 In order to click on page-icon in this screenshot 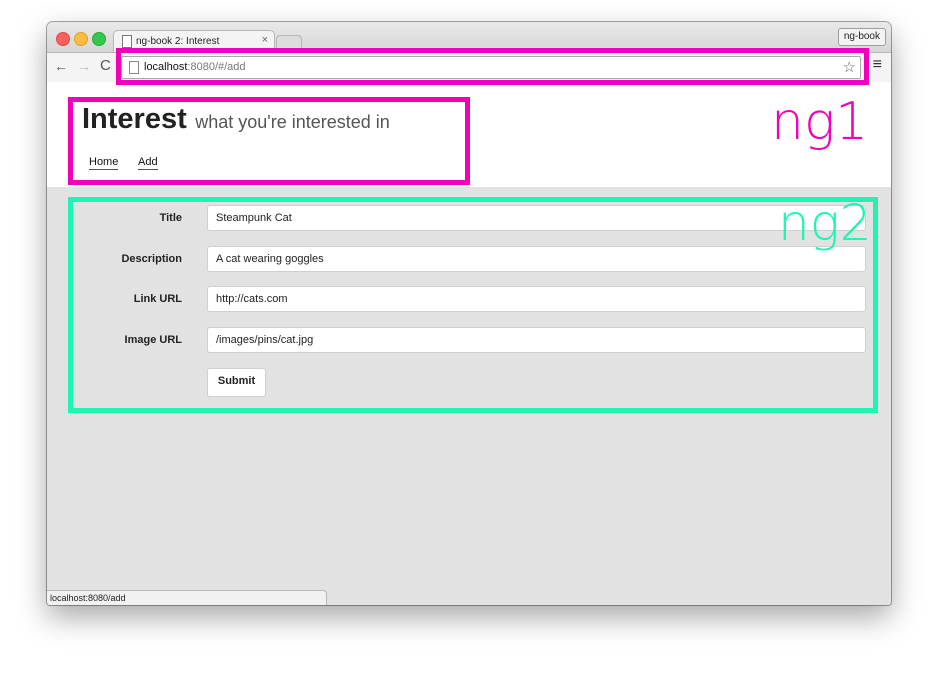, I will do `click(127, 41)`.